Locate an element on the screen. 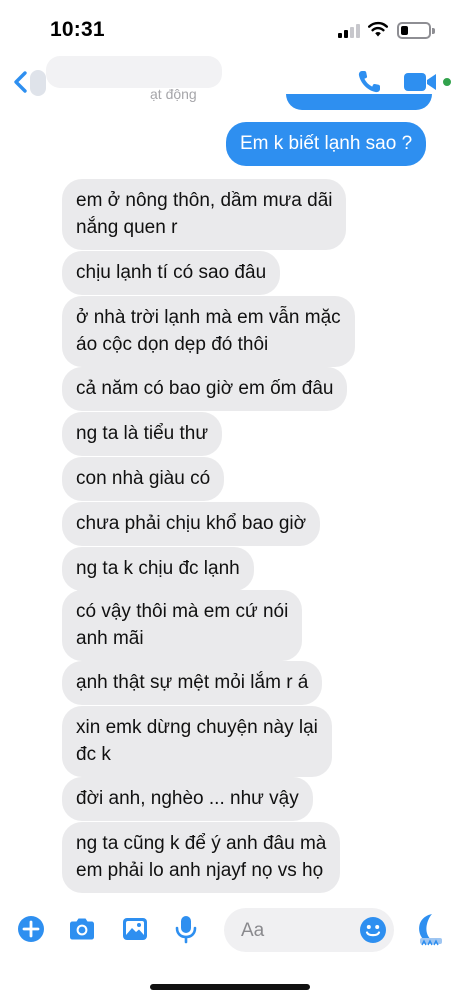 This screenshot has height=1000, width=461. avatar is located at coordinates (38, 83).